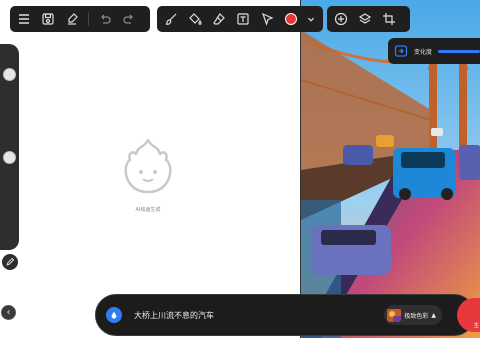 The image size is (480, 338). I want to click on add-button, so click(341, 19).